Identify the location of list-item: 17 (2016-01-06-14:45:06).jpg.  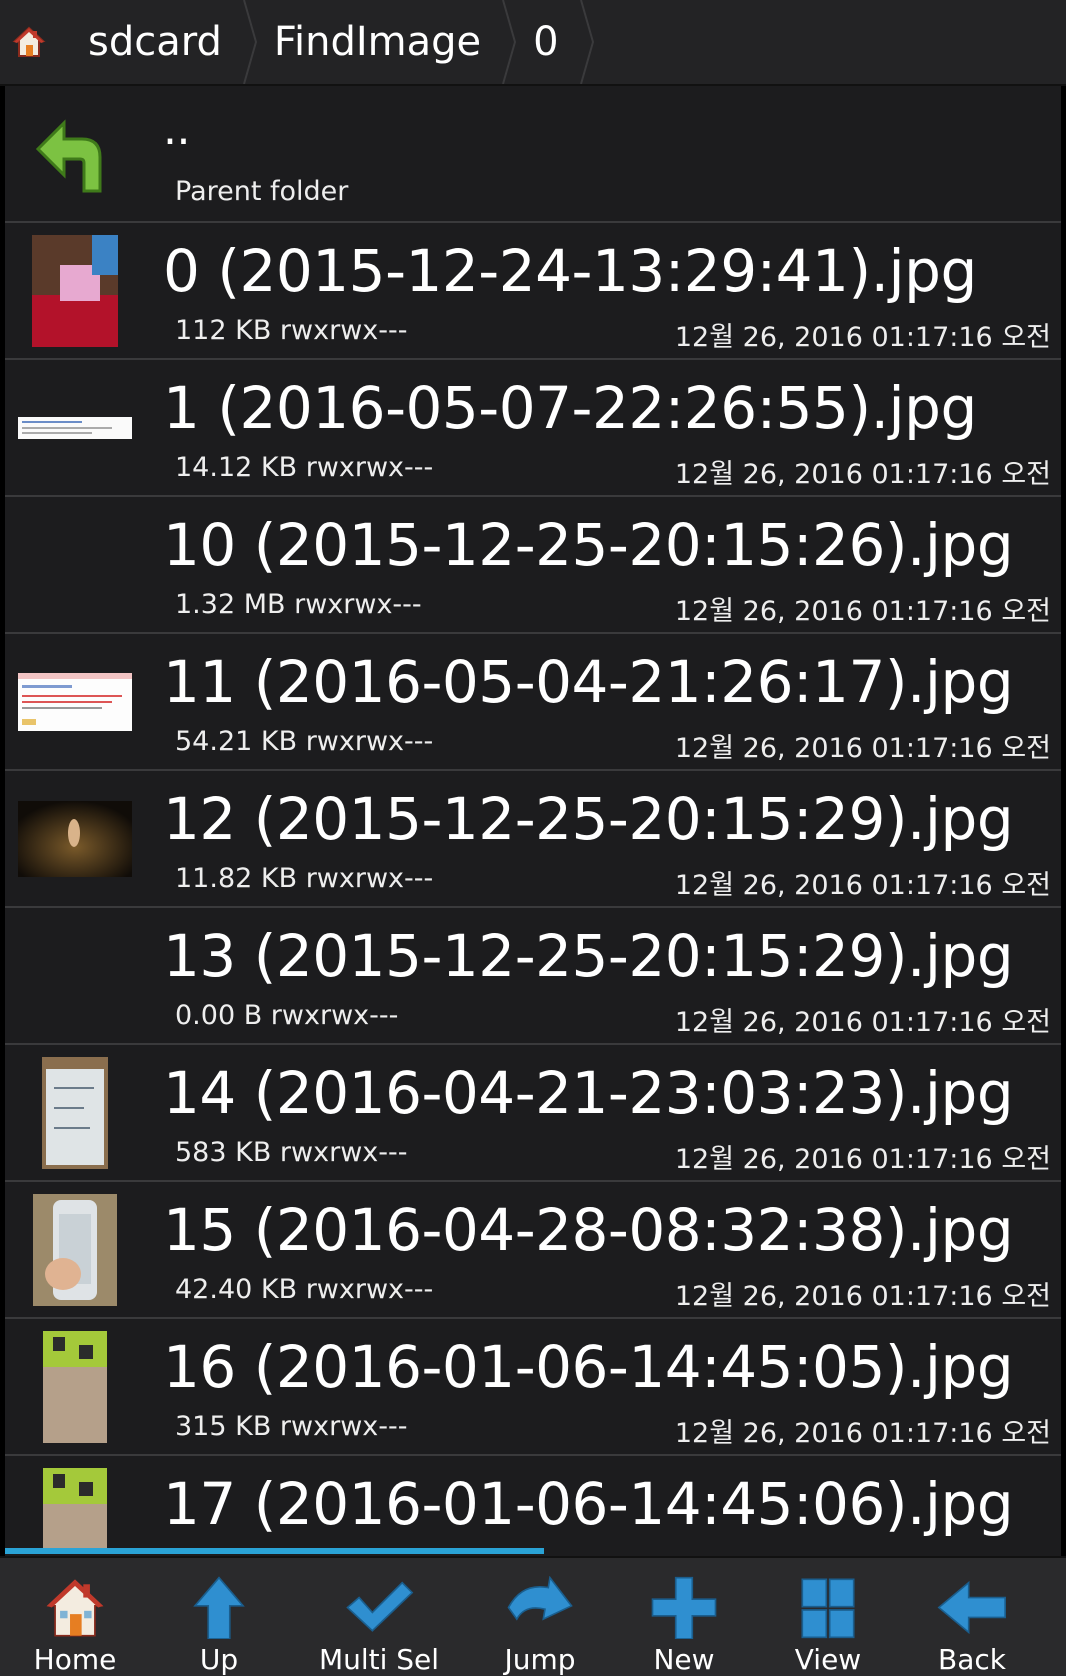
(533, 1505).